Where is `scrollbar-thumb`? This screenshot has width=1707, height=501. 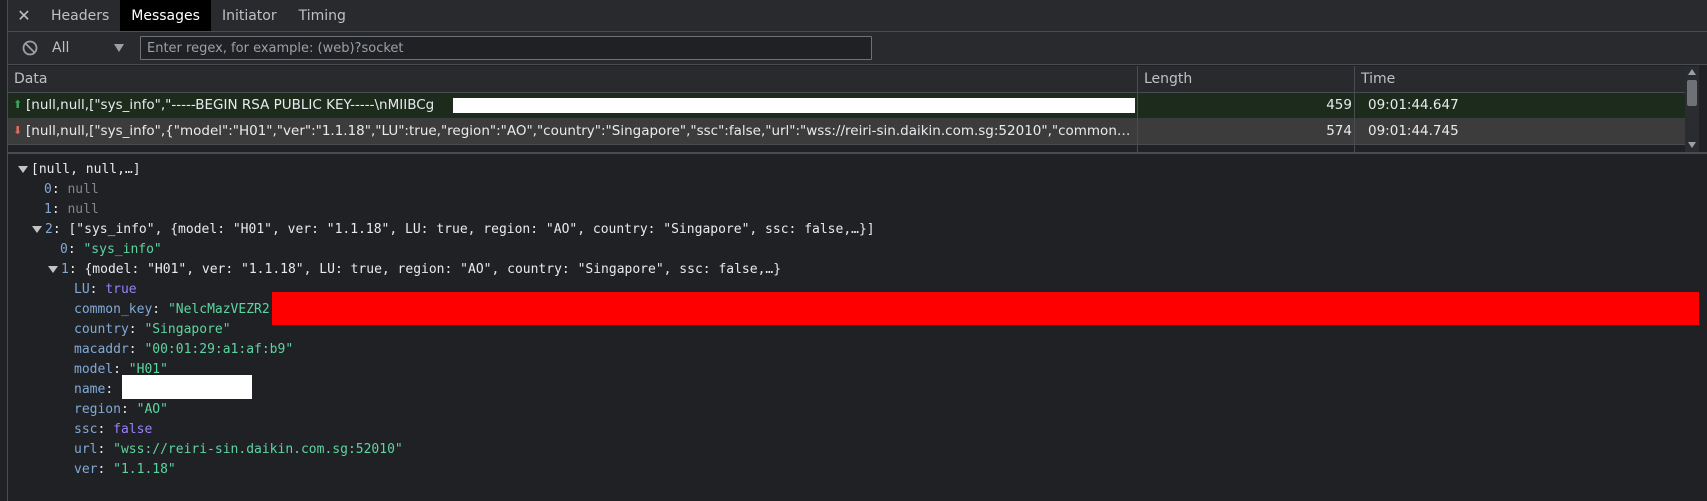 scrollbar-thumb is located at coordinates (1692, 93).